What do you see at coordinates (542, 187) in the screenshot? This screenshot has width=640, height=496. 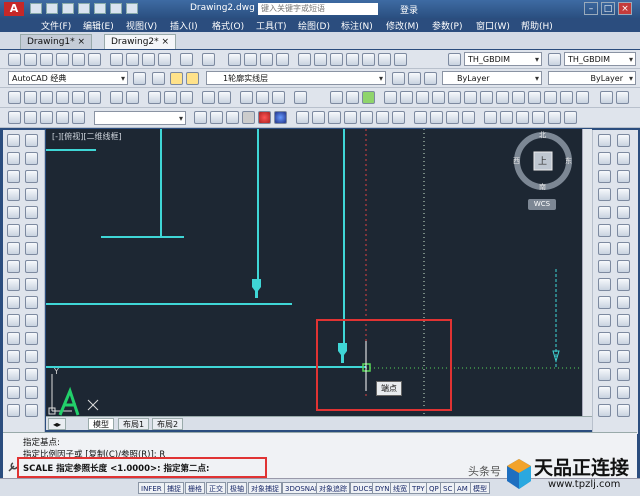 I see `compass-south: 南` at bounding box center [542, 187].